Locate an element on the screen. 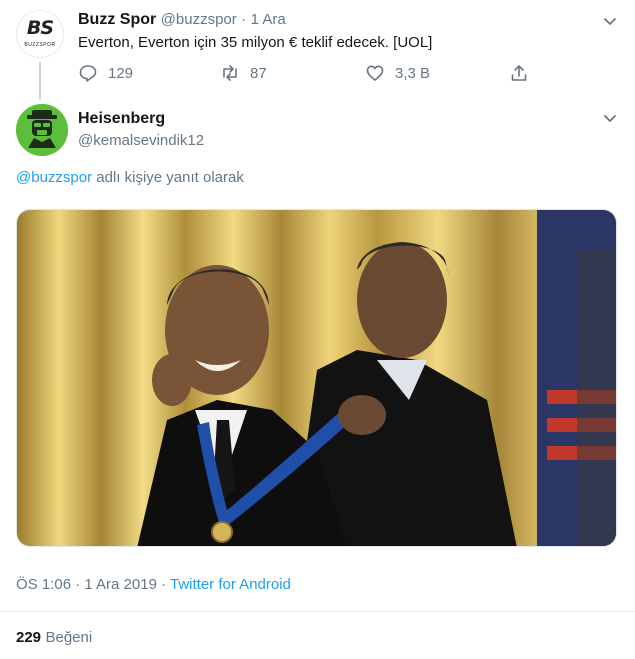  reply-action: 129 is located at coordinates (105, 73).